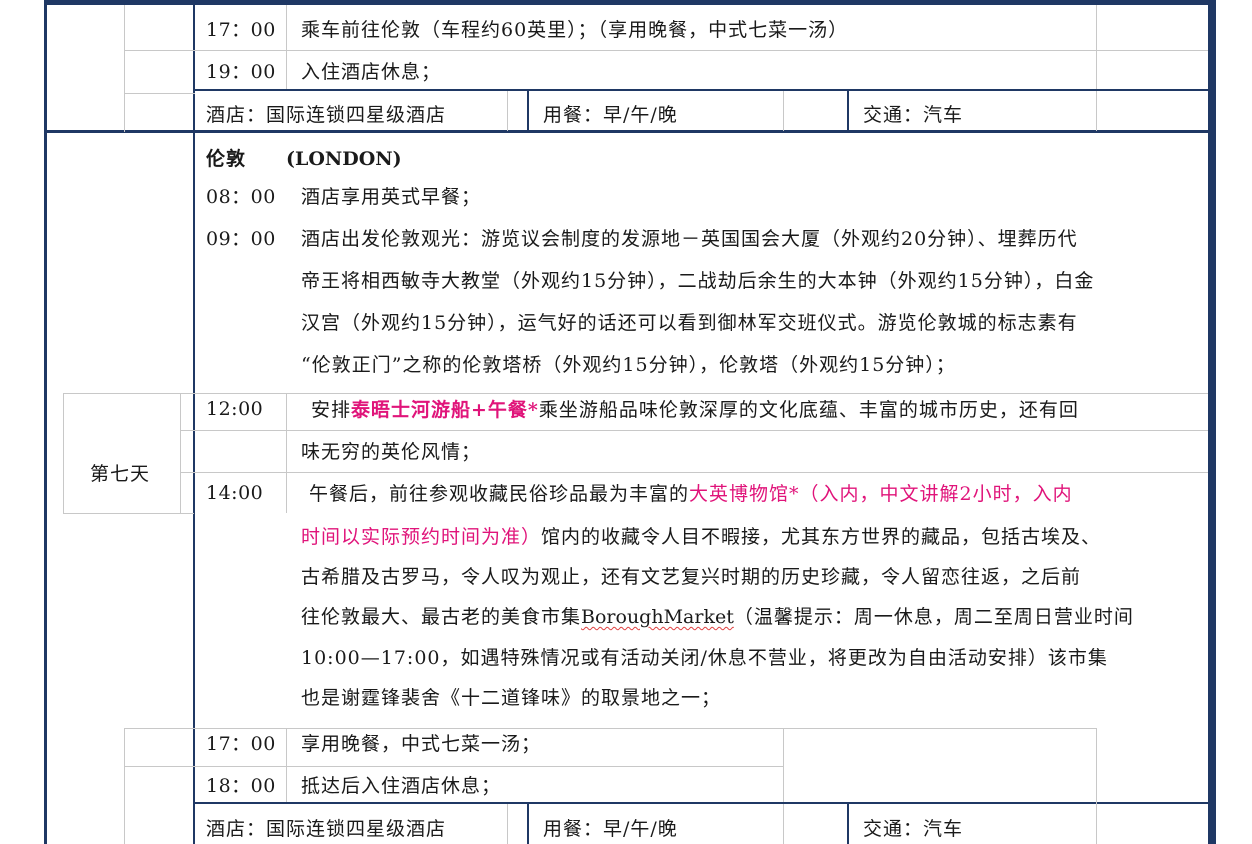 The image size is (1252, 844). What do you see at coordinates (881, 494) in the screenshot?
I see `highlight-british-museum: 大英博物馆*（入内，中文讲解2小时，入内` at bounding box center [881, 494].